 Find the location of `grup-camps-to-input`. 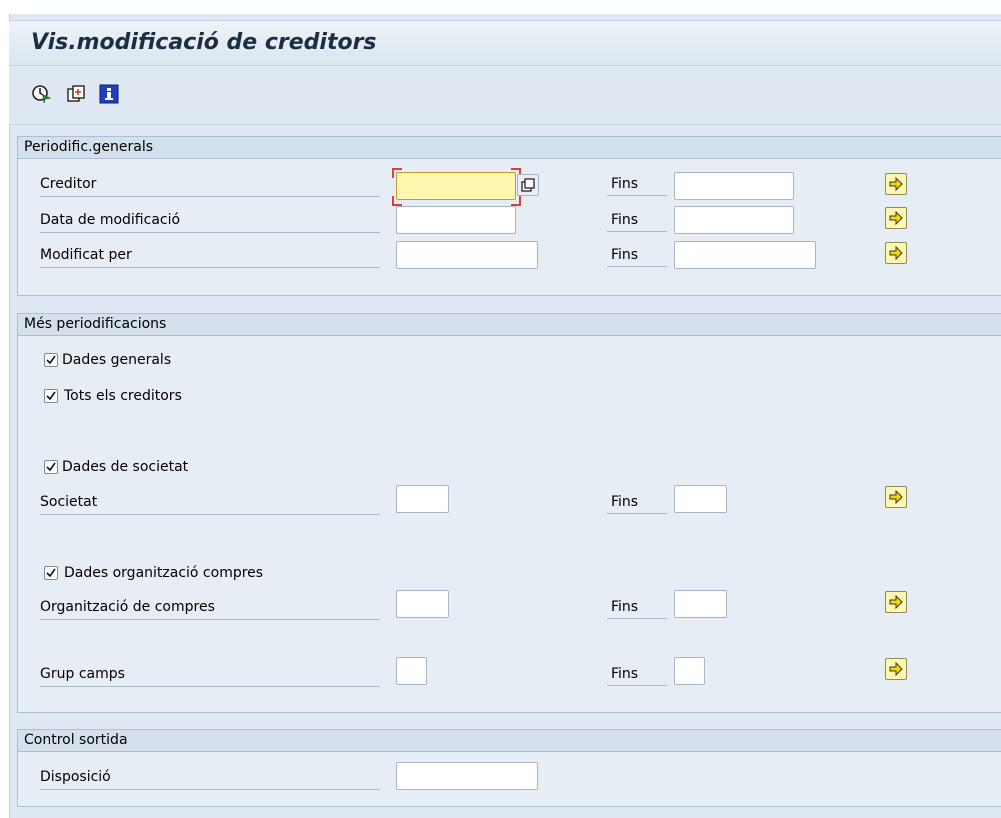

grup-camps-to-input is located at coordinates (689, 671).